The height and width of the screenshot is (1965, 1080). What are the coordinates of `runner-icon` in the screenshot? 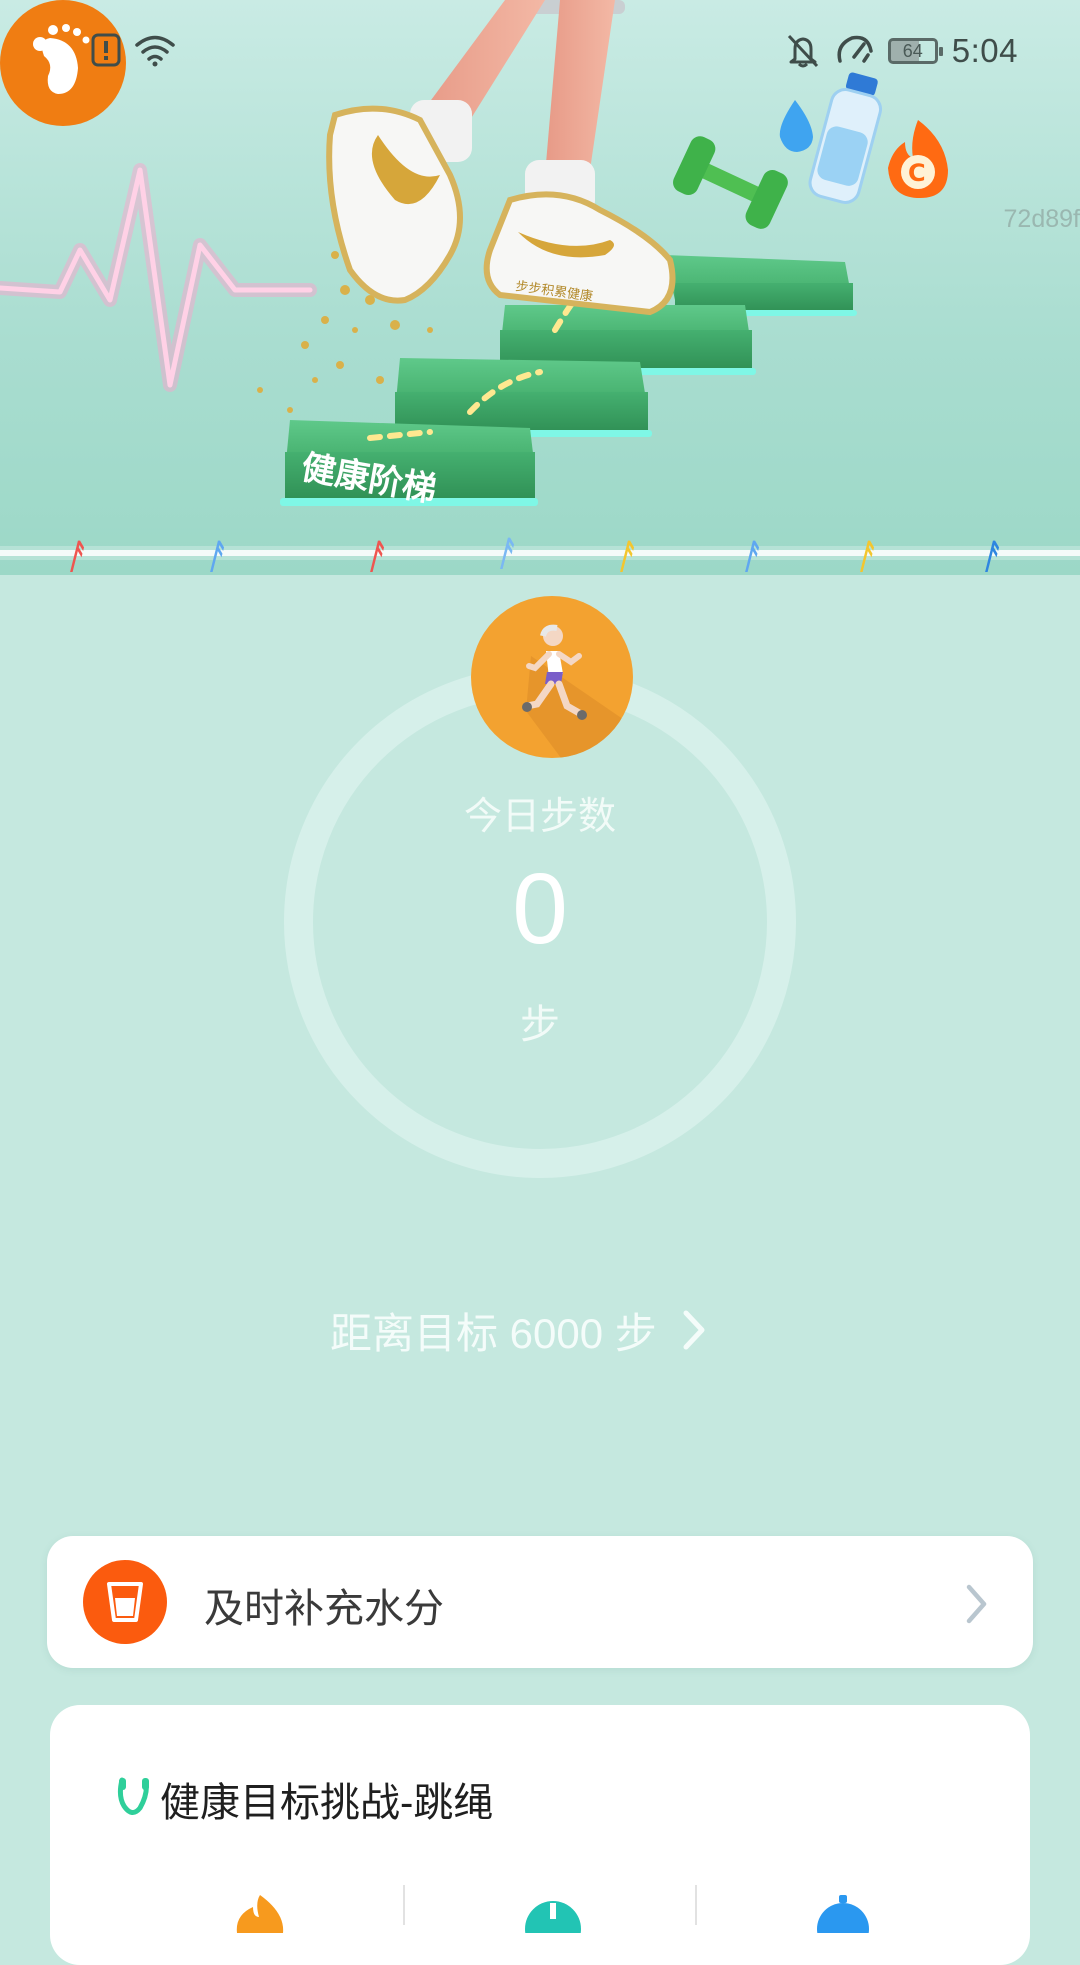 It's located at (577, 691).